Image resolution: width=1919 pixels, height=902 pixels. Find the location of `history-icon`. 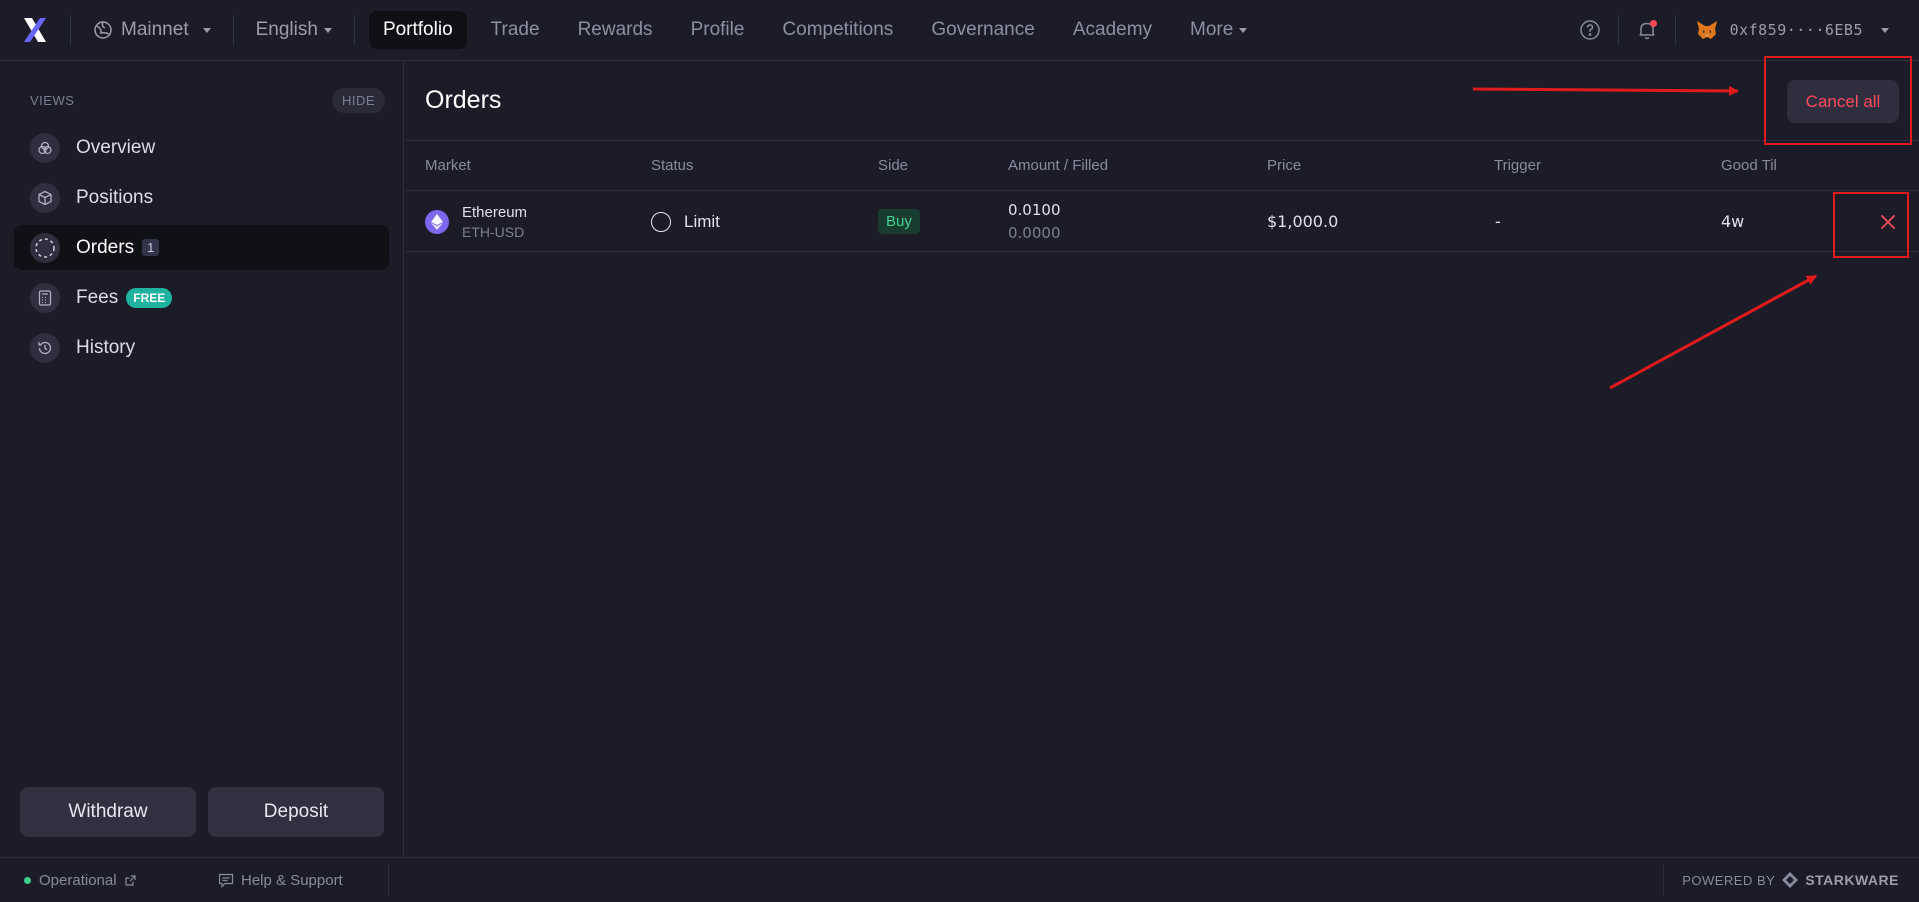

history-icon is located at coordinates (45, 347).